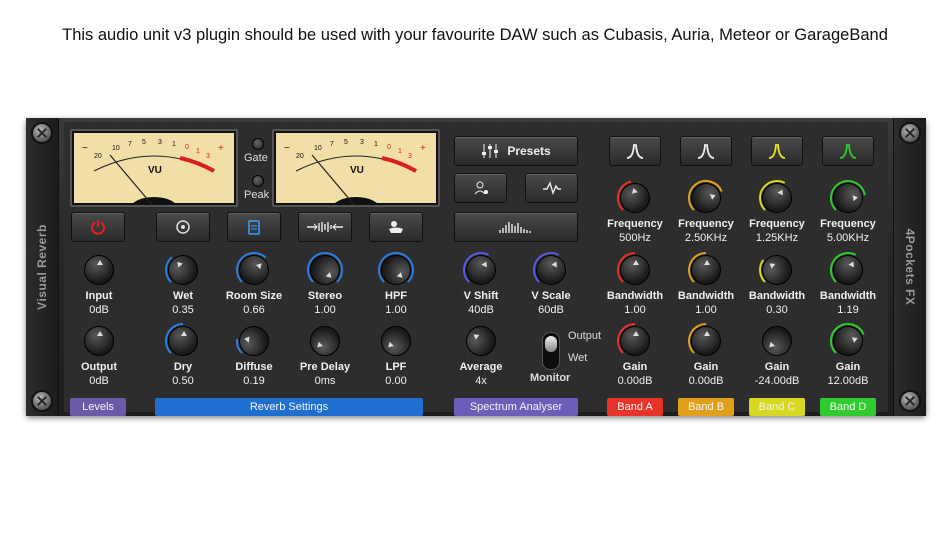  I want to click on hpf-label: HPF, so click(396, 296).